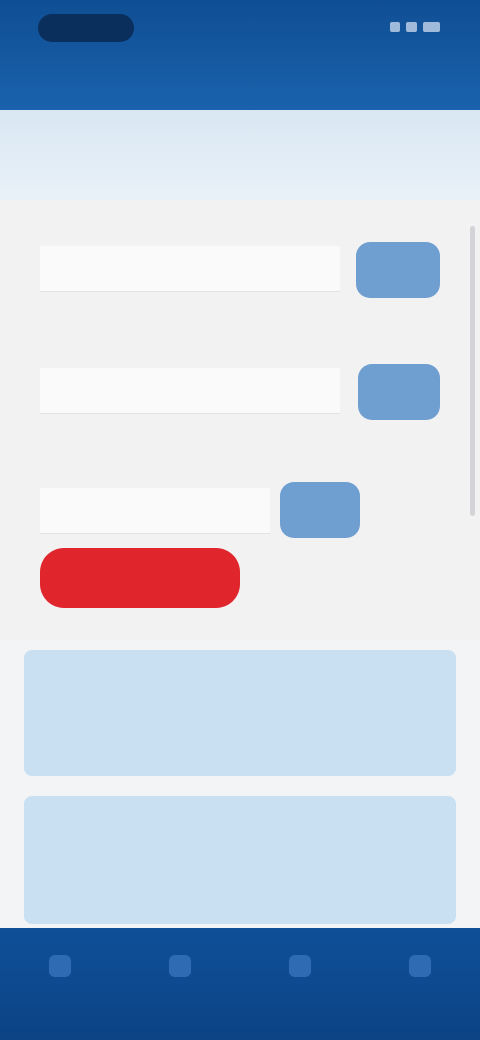 The width and height of the screenshot is (480, 1040). I want to click on scrollbar, so click(472, 371).